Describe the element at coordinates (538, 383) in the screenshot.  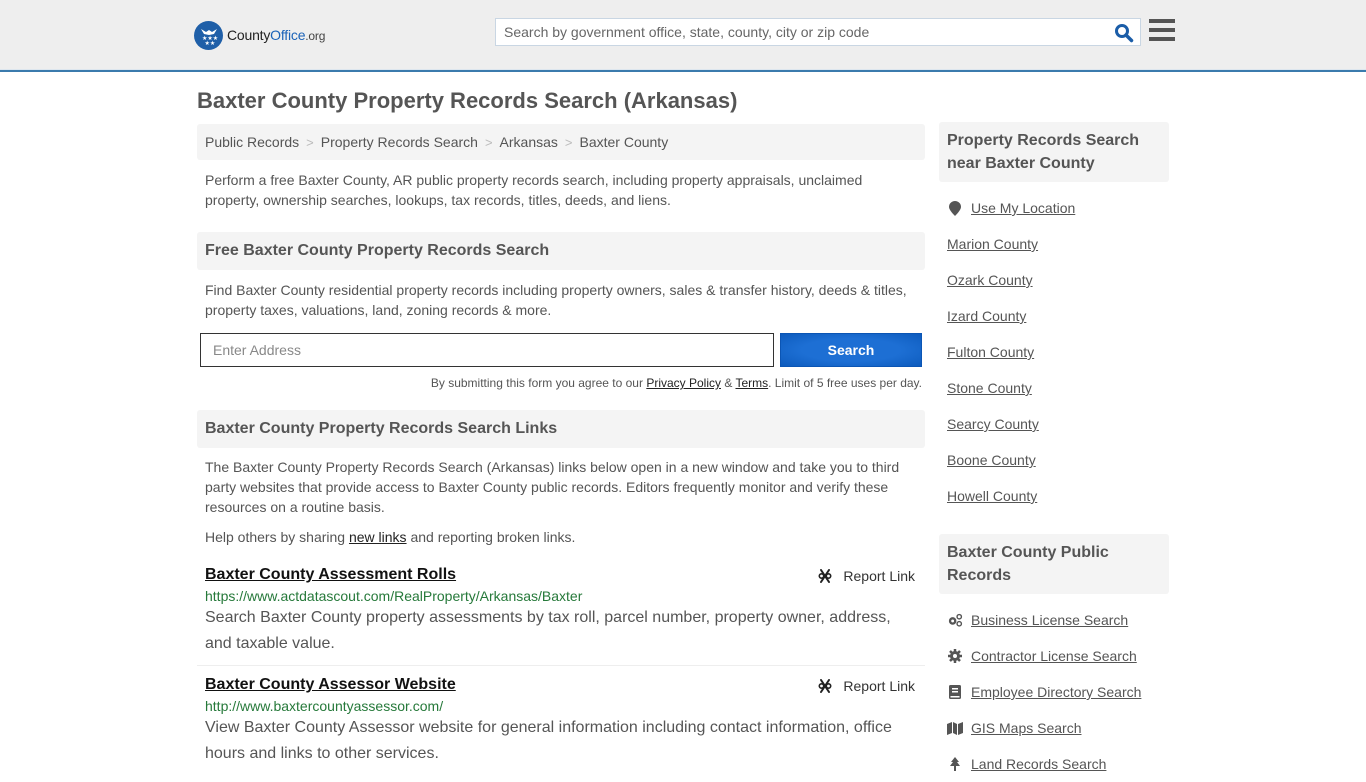
I see `disclaimer-prefix: By submitting this form you agree to our` at that location.